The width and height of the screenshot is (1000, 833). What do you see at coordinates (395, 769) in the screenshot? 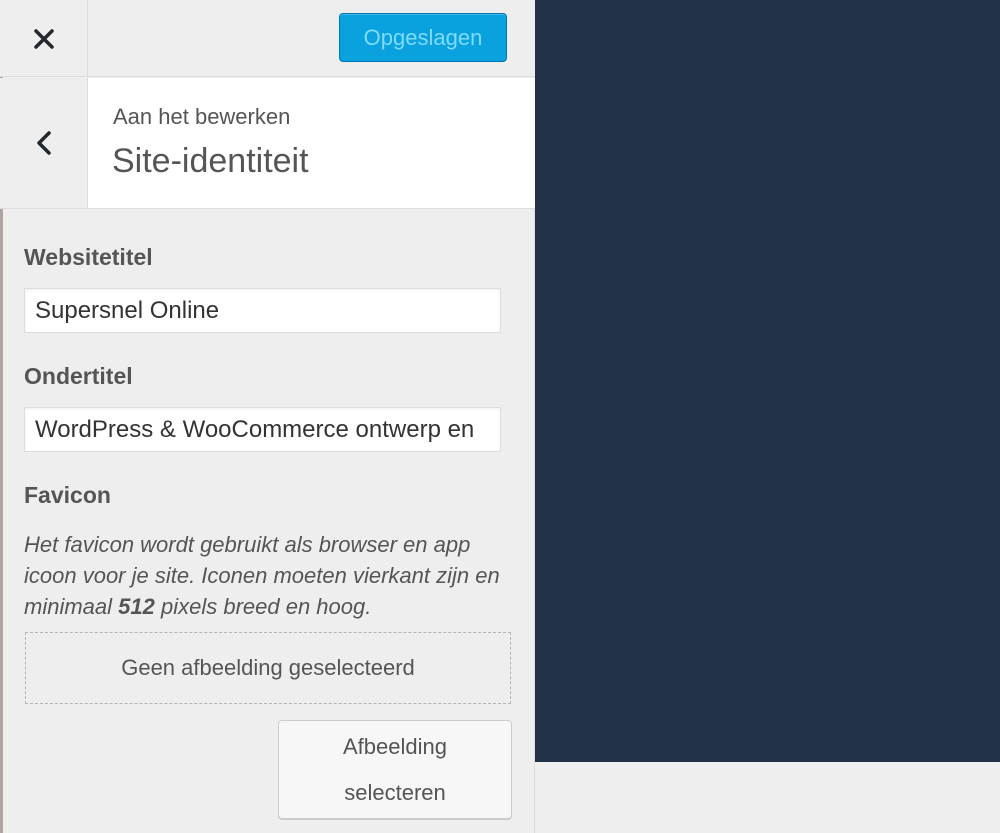
I see `select-image-button: Afbeelding selecteren` at bounding box center [395, 769].